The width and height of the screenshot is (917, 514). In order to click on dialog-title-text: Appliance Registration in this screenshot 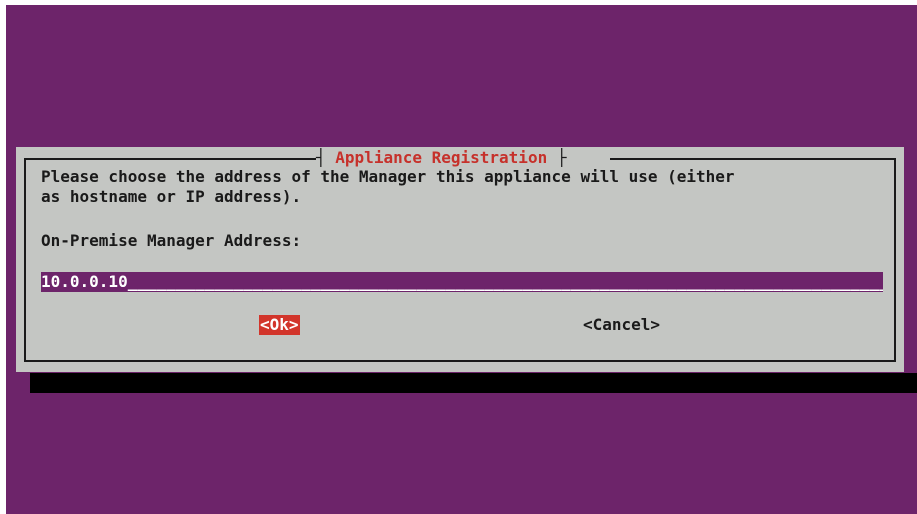, I will do `click(441, 157)`.